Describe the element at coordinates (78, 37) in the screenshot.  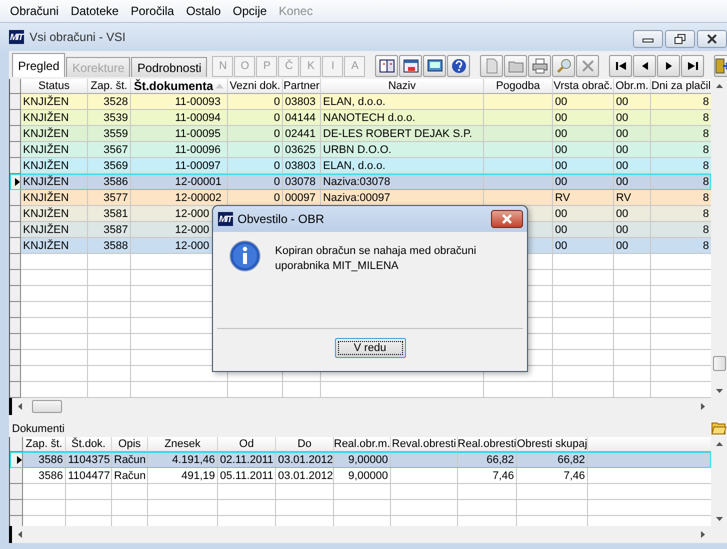
I see `window-title: Vsi obračuni - VSI` at that location.